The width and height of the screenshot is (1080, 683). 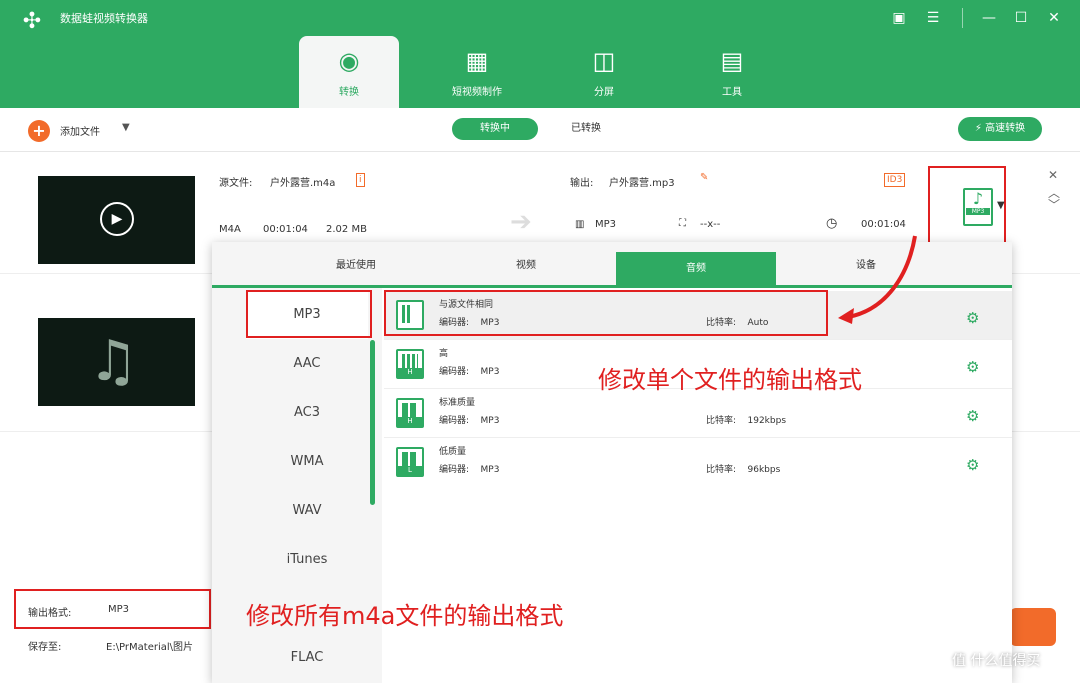 I want to click on format-item-wma: WMA, so click(x=307, y=461).